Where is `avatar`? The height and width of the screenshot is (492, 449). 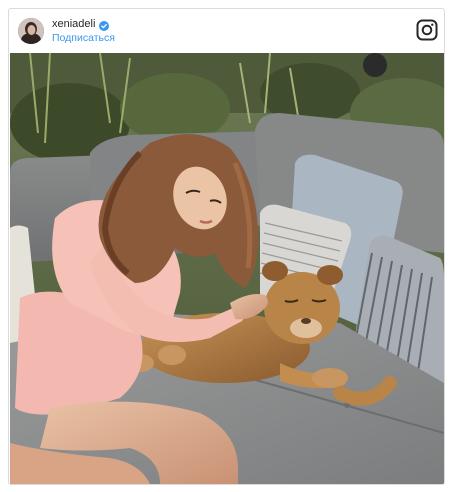 avatar is located at coordinates (31, 31).